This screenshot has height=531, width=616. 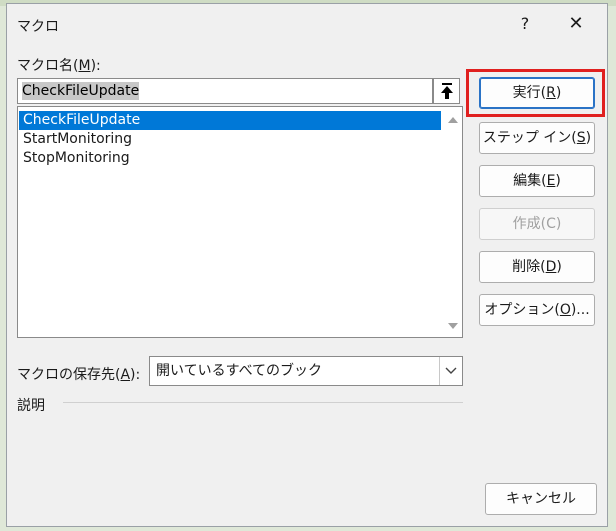 I want to click on arrow-up-to-bar-icon, so click(x=446, y=91).